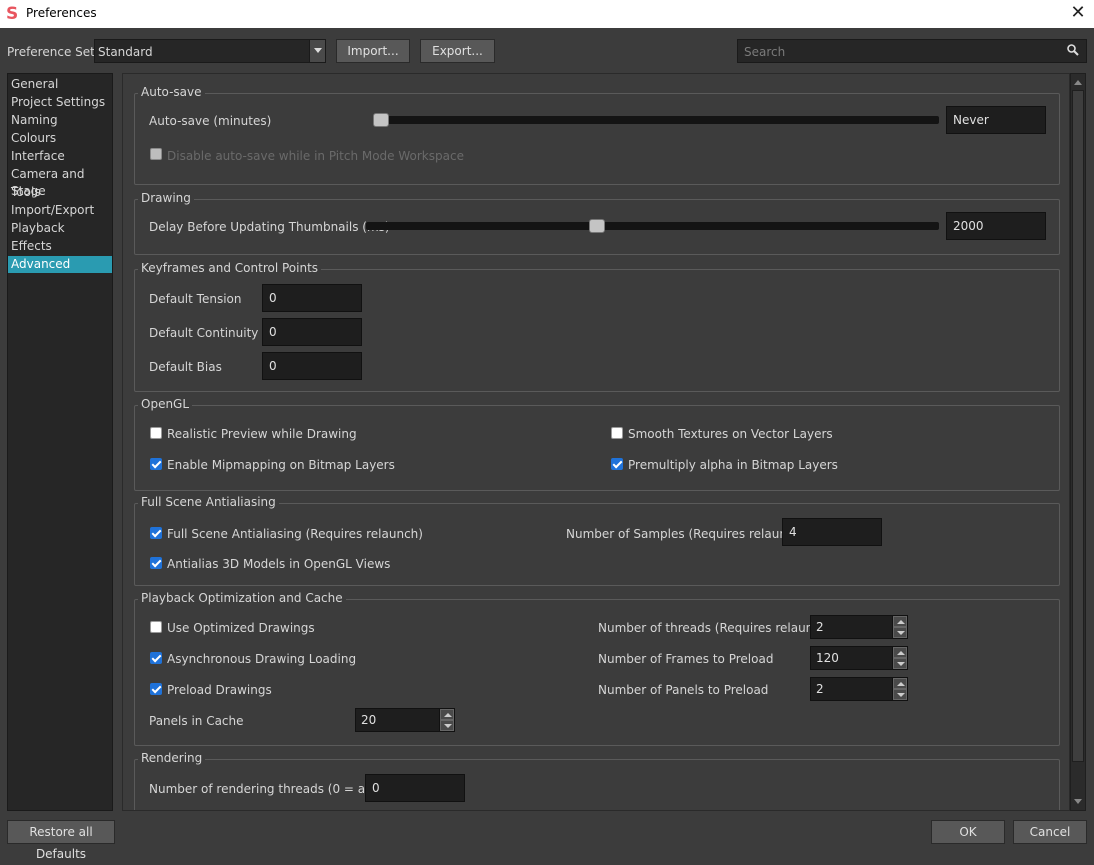  I want to click on rendering-title: Rendering, so click(172, 758).